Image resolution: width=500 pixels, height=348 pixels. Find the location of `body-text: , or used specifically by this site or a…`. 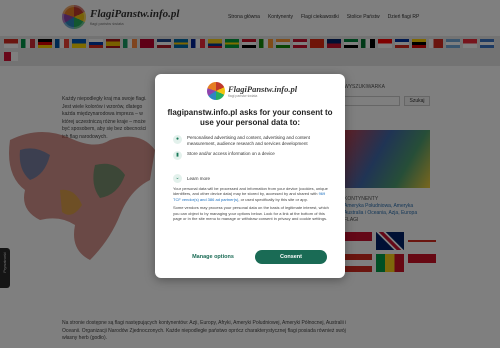

body-text: , or used specifically by this site or a… is located at coordinates (273, 199).